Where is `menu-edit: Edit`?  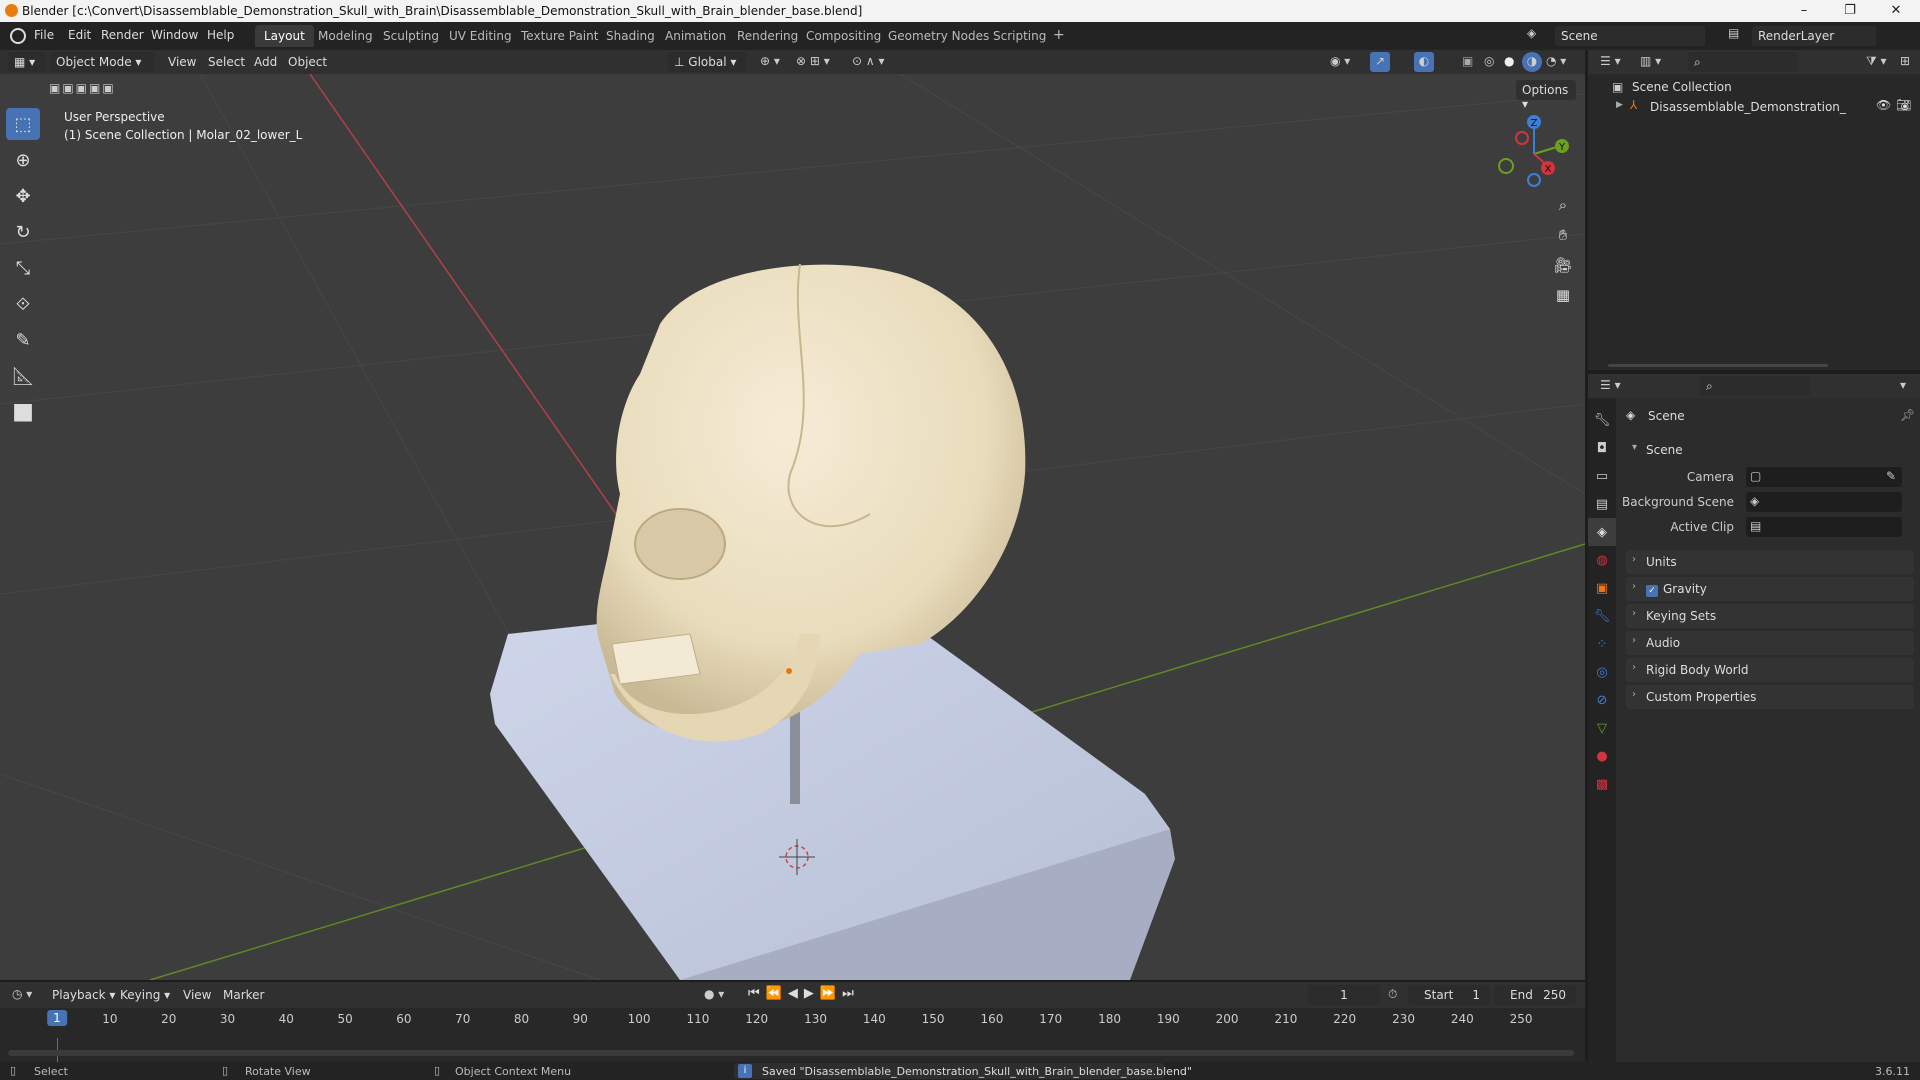 menu-edit: Edit is located at coordinates (79, 35).